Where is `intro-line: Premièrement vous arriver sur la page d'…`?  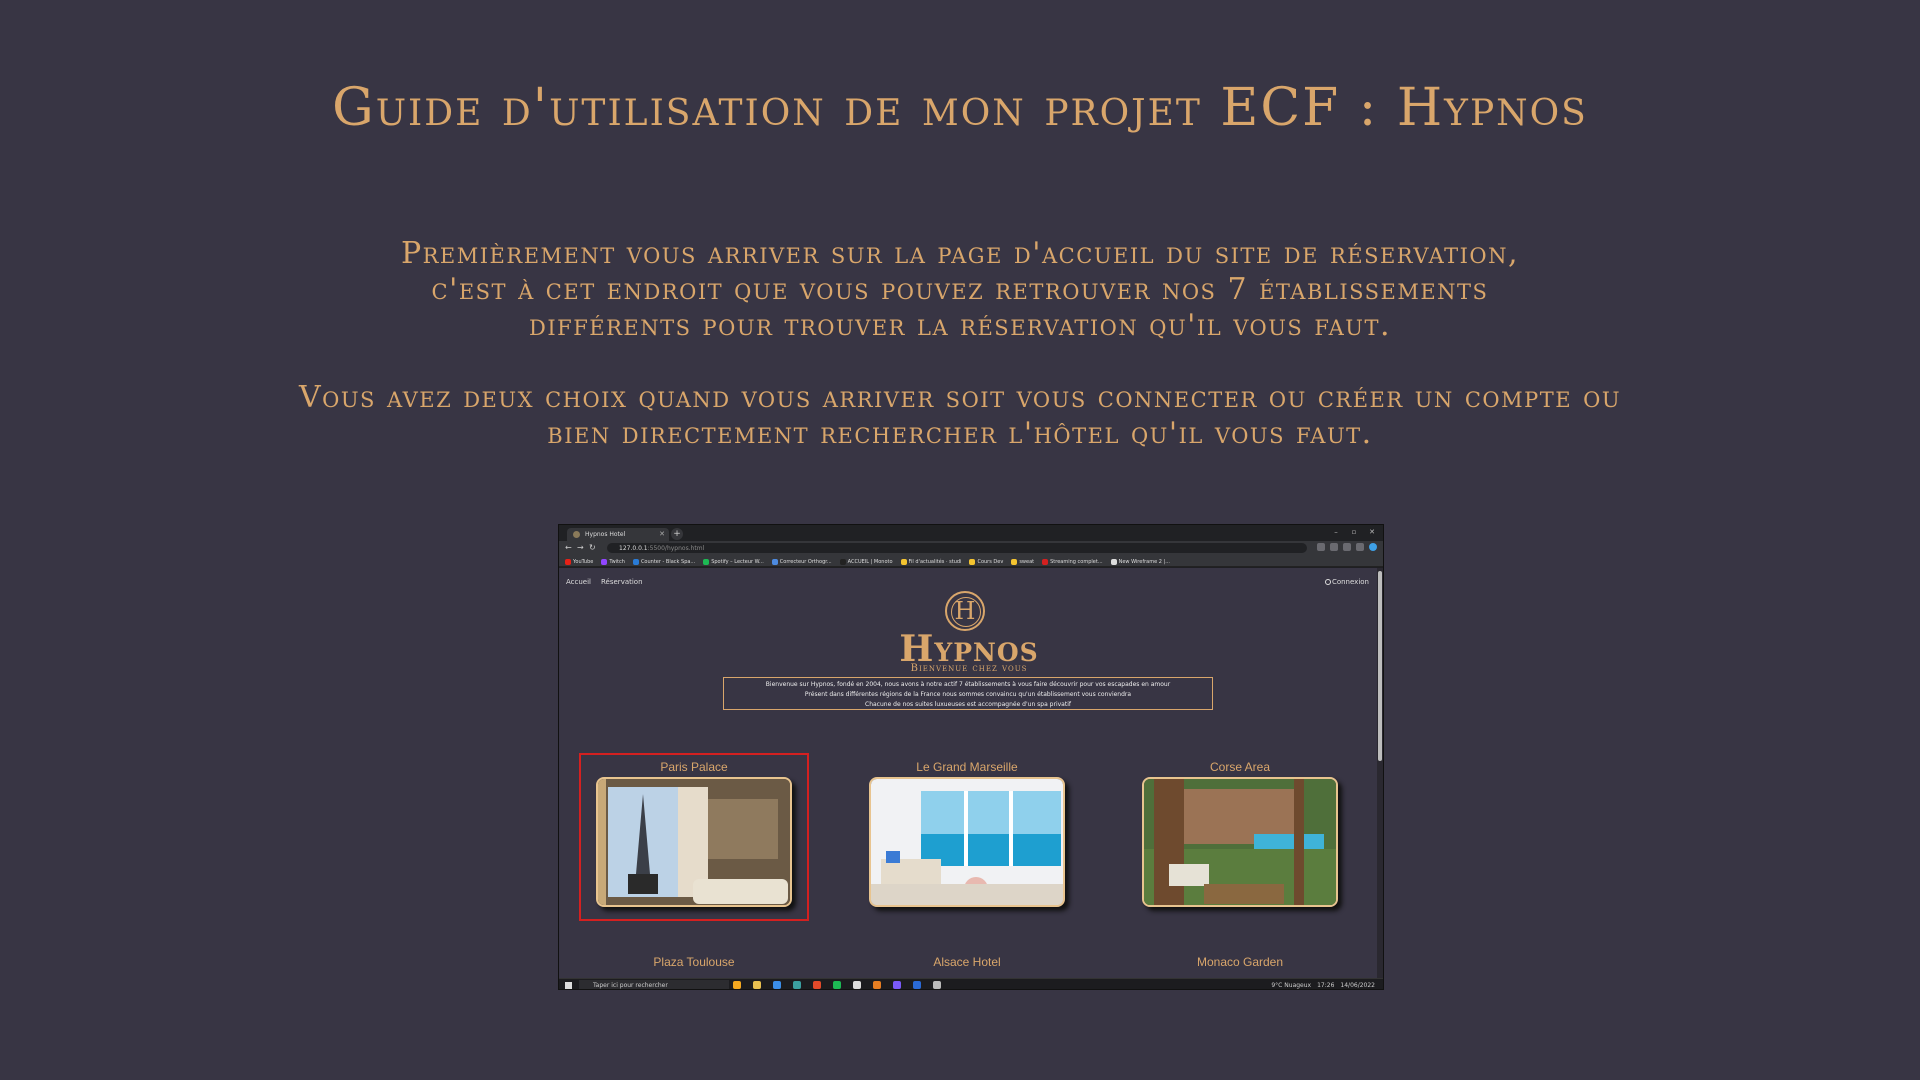 intro-line: Premièrement vous arriver sur la page d'… is located at coordinates (960, 253).